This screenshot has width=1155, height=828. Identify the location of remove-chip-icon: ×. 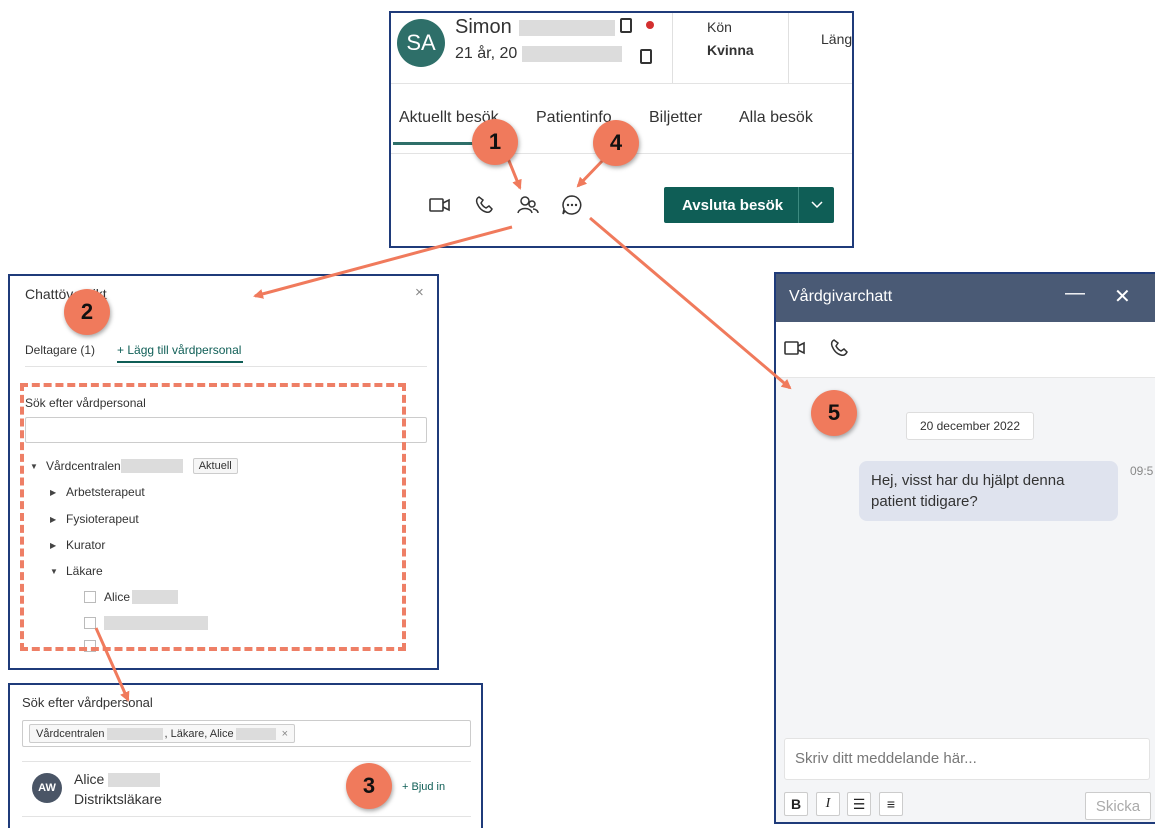
(285, 734).